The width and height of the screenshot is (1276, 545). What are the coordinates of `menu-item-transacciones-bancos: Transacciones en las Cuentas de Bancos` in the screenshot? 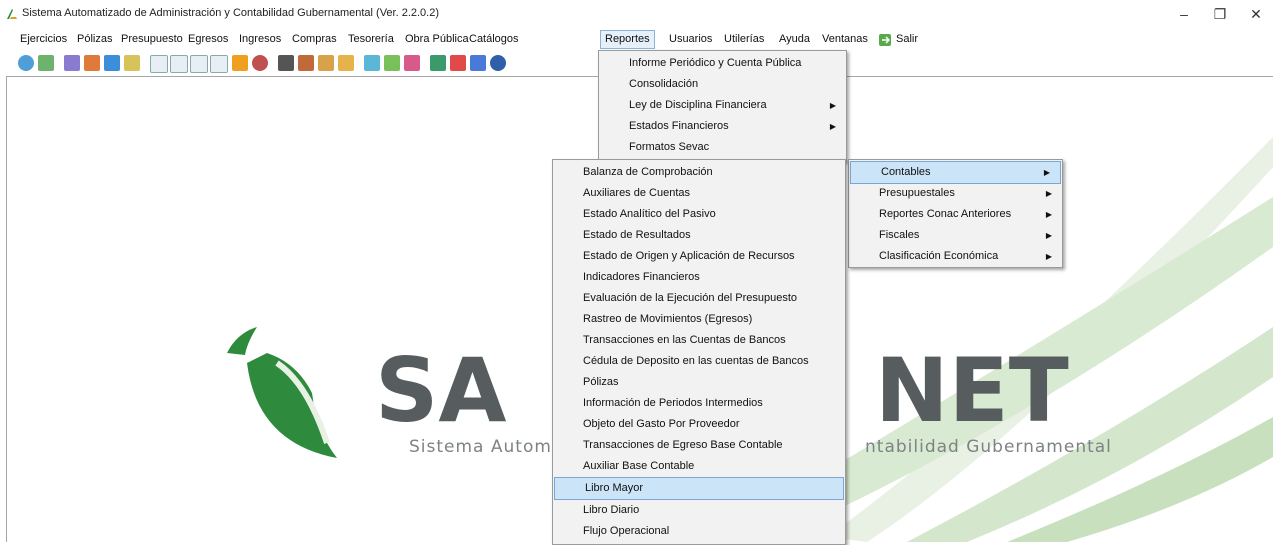 It's located at (699, 340).